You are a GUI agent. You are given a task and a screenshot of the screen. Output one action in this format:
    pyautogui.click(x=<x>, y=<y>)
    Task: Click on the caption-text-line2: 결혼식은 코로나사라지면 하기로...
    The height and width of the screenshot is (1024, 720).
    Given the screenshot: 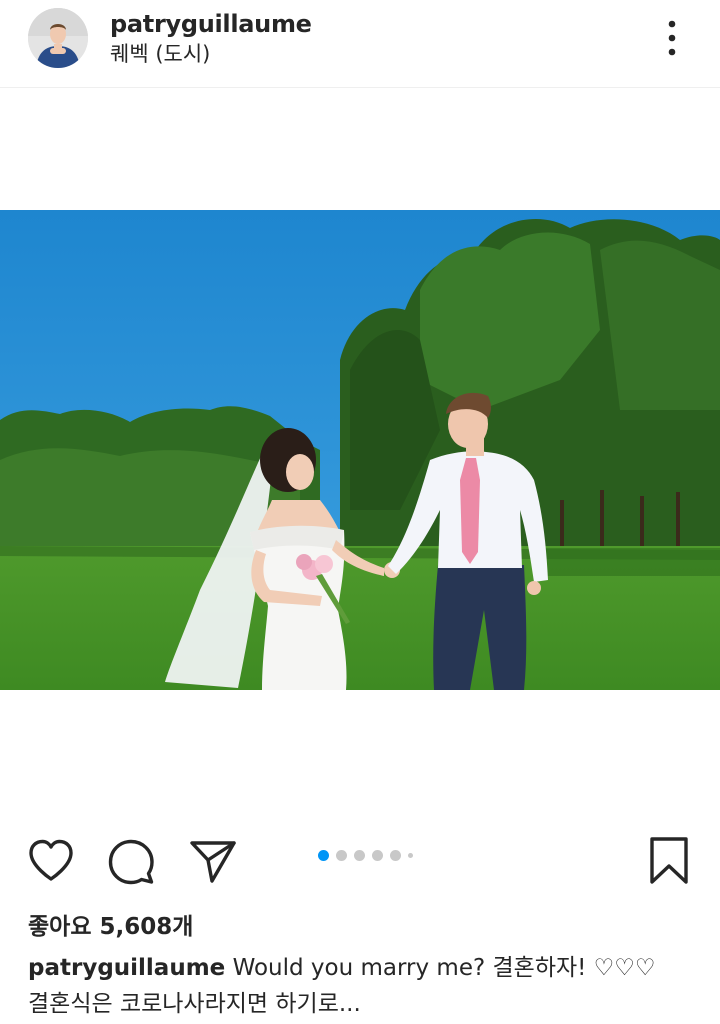 What is the action you would take?
    pyautogui.click(x=194, y=1004)
    